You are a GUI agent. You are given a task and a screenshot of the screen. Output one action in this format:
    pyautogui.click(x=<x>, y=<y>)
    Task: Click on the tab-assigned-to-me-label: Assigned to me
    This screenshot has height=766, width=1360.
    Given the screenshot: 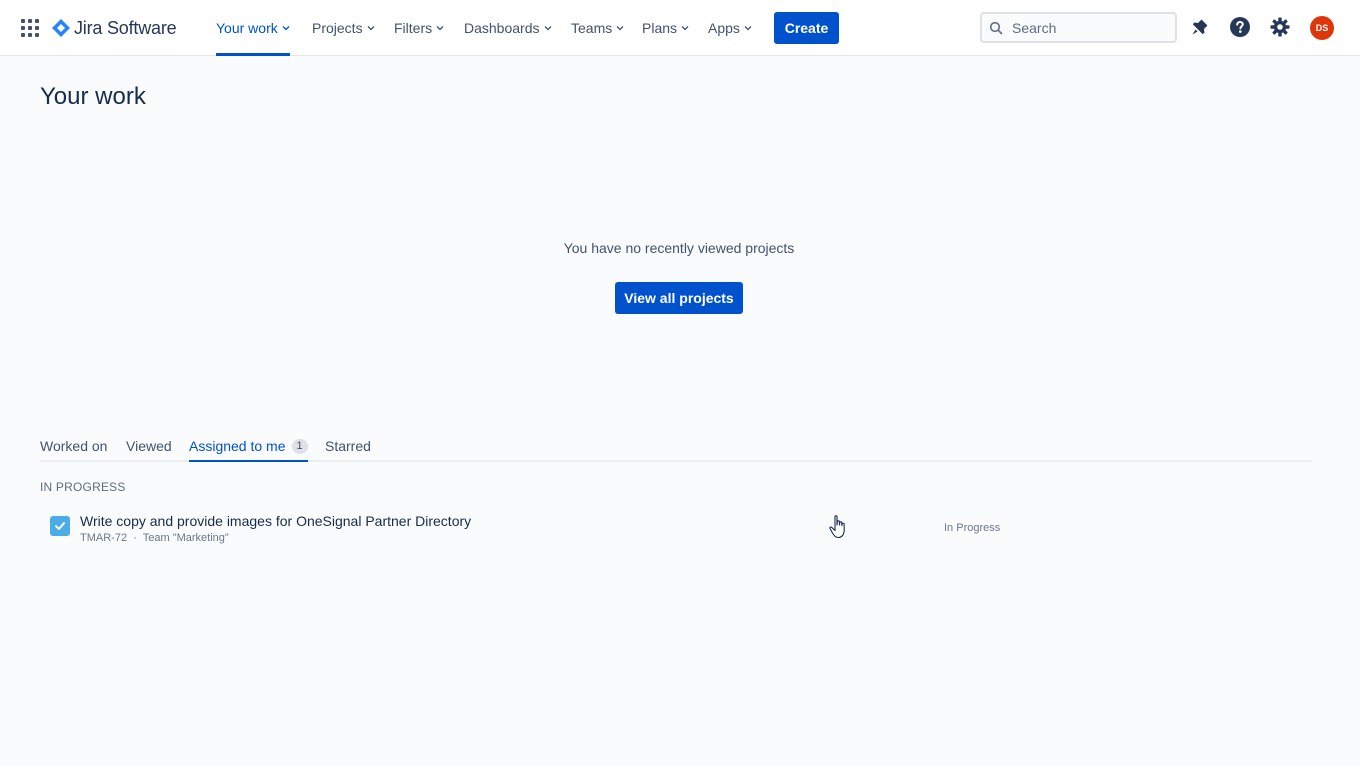 What is the action you would take?
    pyautogui.click(x=237, y=446)
    